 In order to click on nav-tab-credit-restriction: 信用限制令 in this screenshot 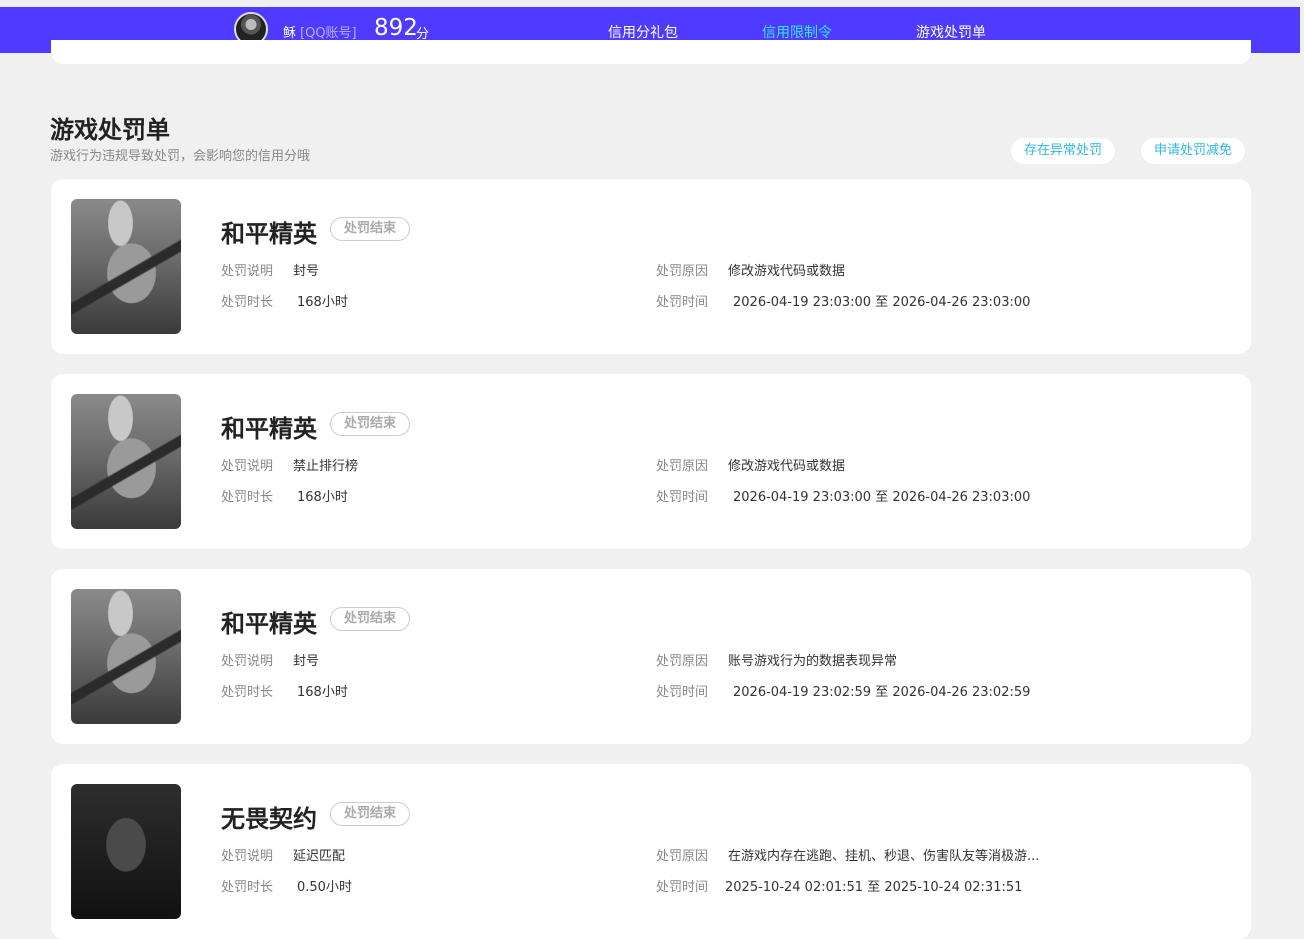, I will do `click(797, 32)`.